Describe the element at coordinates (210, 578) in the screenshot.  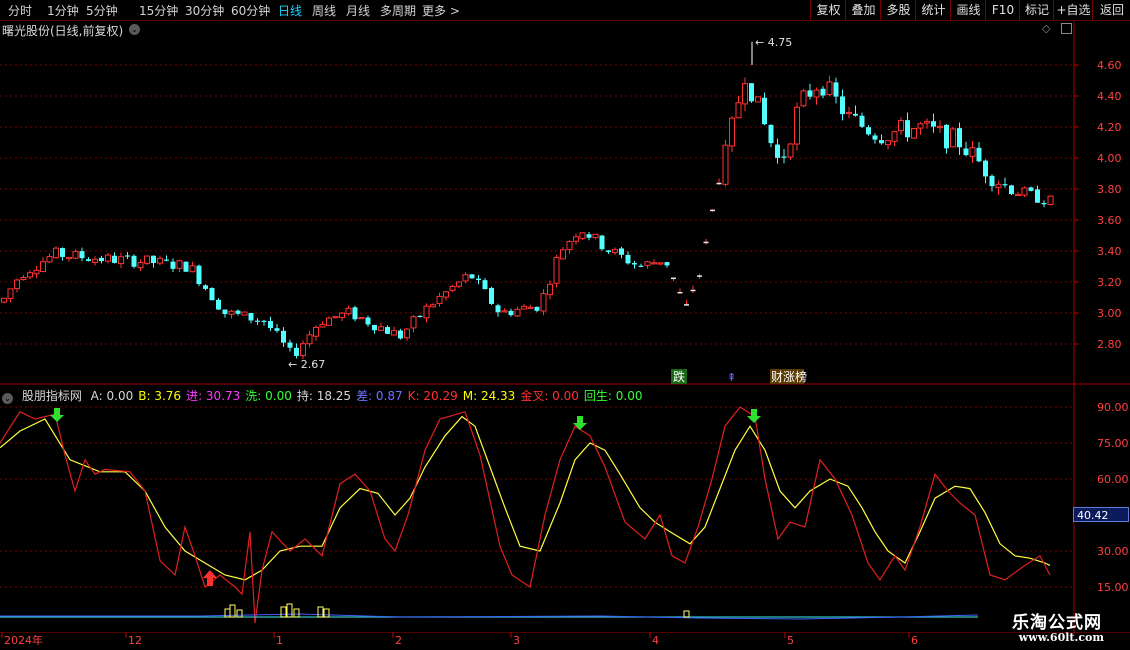
I see `up-arrow-icon` at that location.